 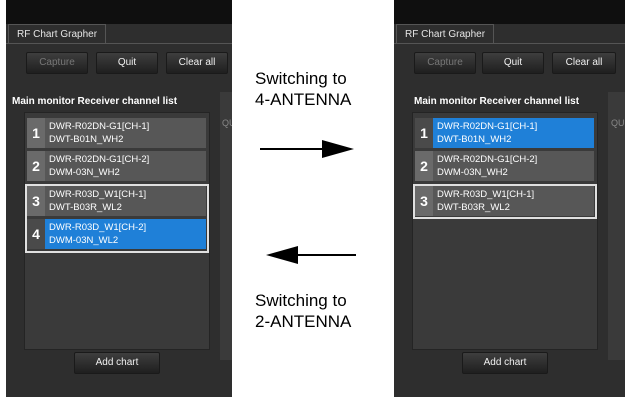 What do you see at coordinates (303, 311) in the screenshot?
I see `switch-to-2-antenna-caption: Switching to 2-ANTENNA` at bounding box center [303, 311].